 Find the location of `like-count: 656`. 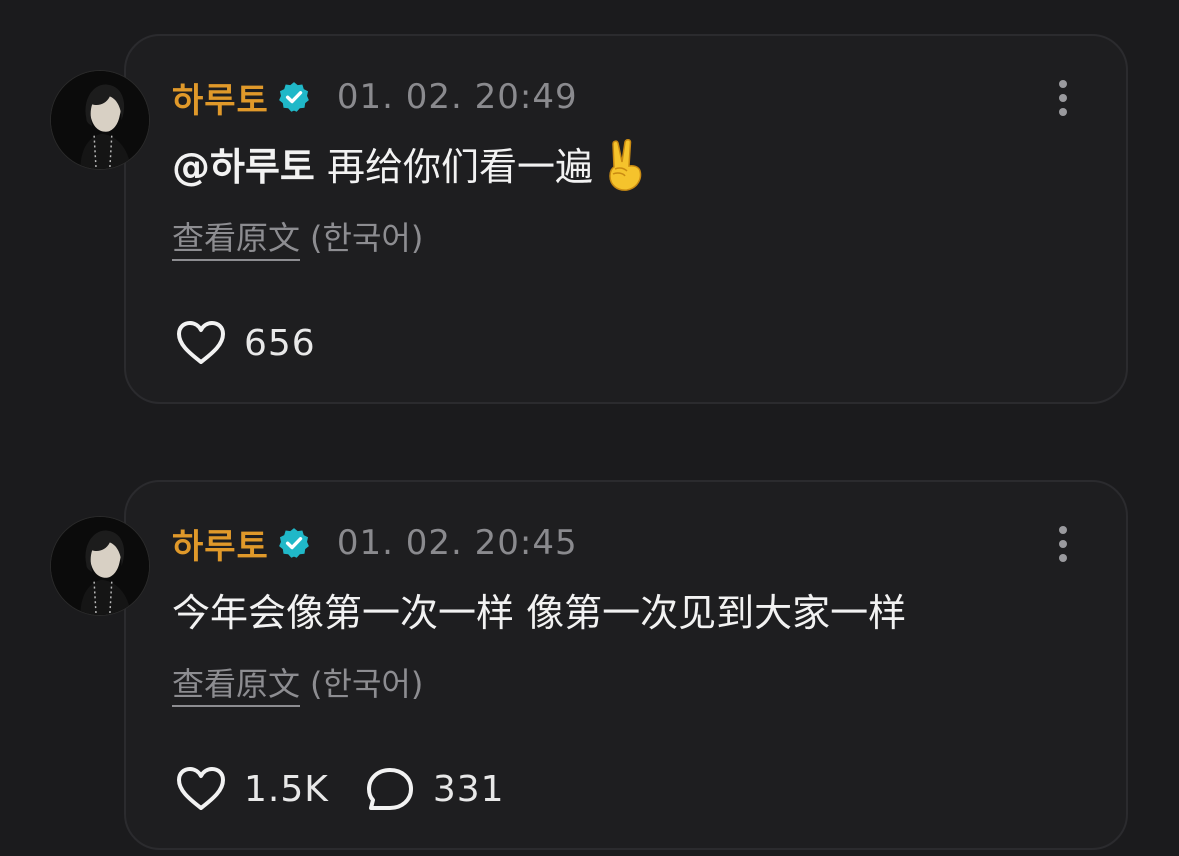

like-count: 656 is located at coordinates (280, 343).